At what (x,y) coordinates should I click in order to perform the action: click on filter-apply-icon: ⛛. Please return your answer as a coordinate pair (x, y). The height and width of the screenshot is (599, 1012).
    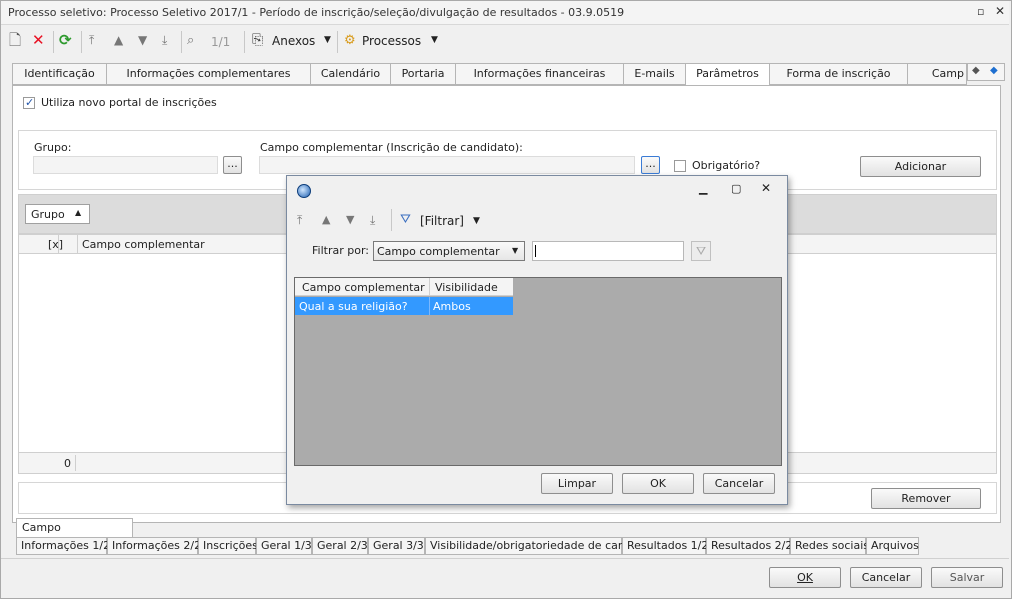
    Looking at the image, I should click on (701, 251).